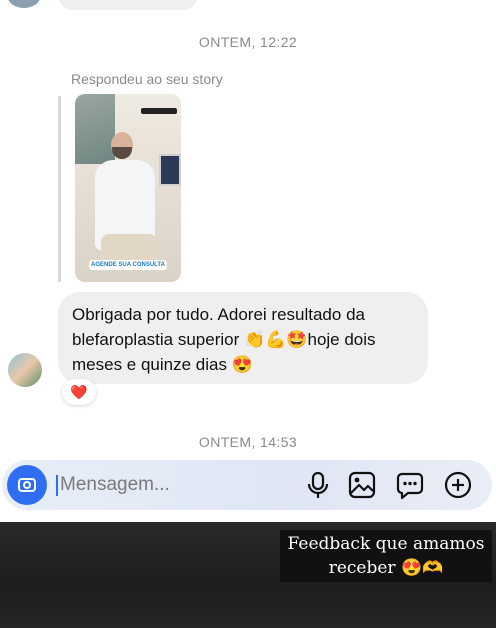 The image size is (496, 628). I want to click on message-composer, so click(247, 485).